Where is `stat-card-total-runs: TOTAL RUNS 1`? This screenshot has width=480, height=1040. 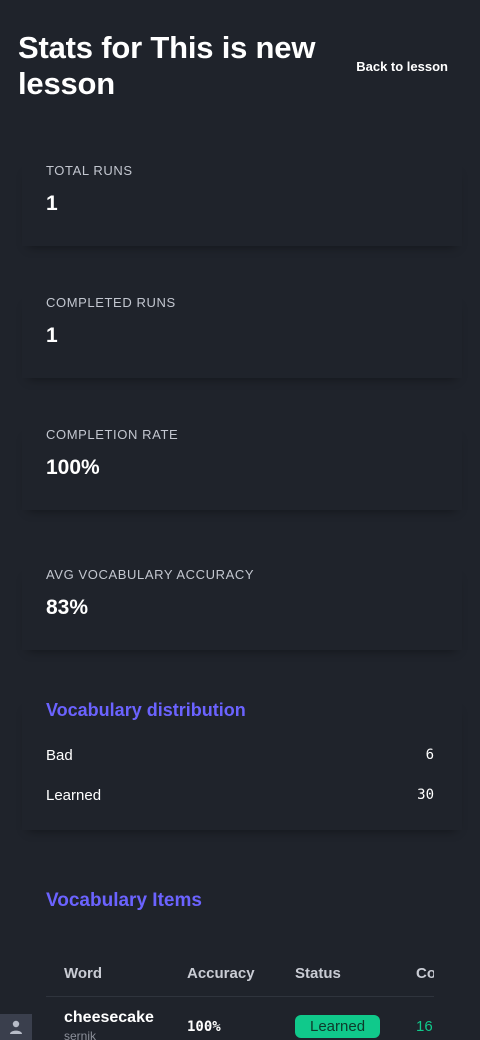
stat-card-total-runs: TOTAL RUNS 1 is located at coordinates (242, 204).